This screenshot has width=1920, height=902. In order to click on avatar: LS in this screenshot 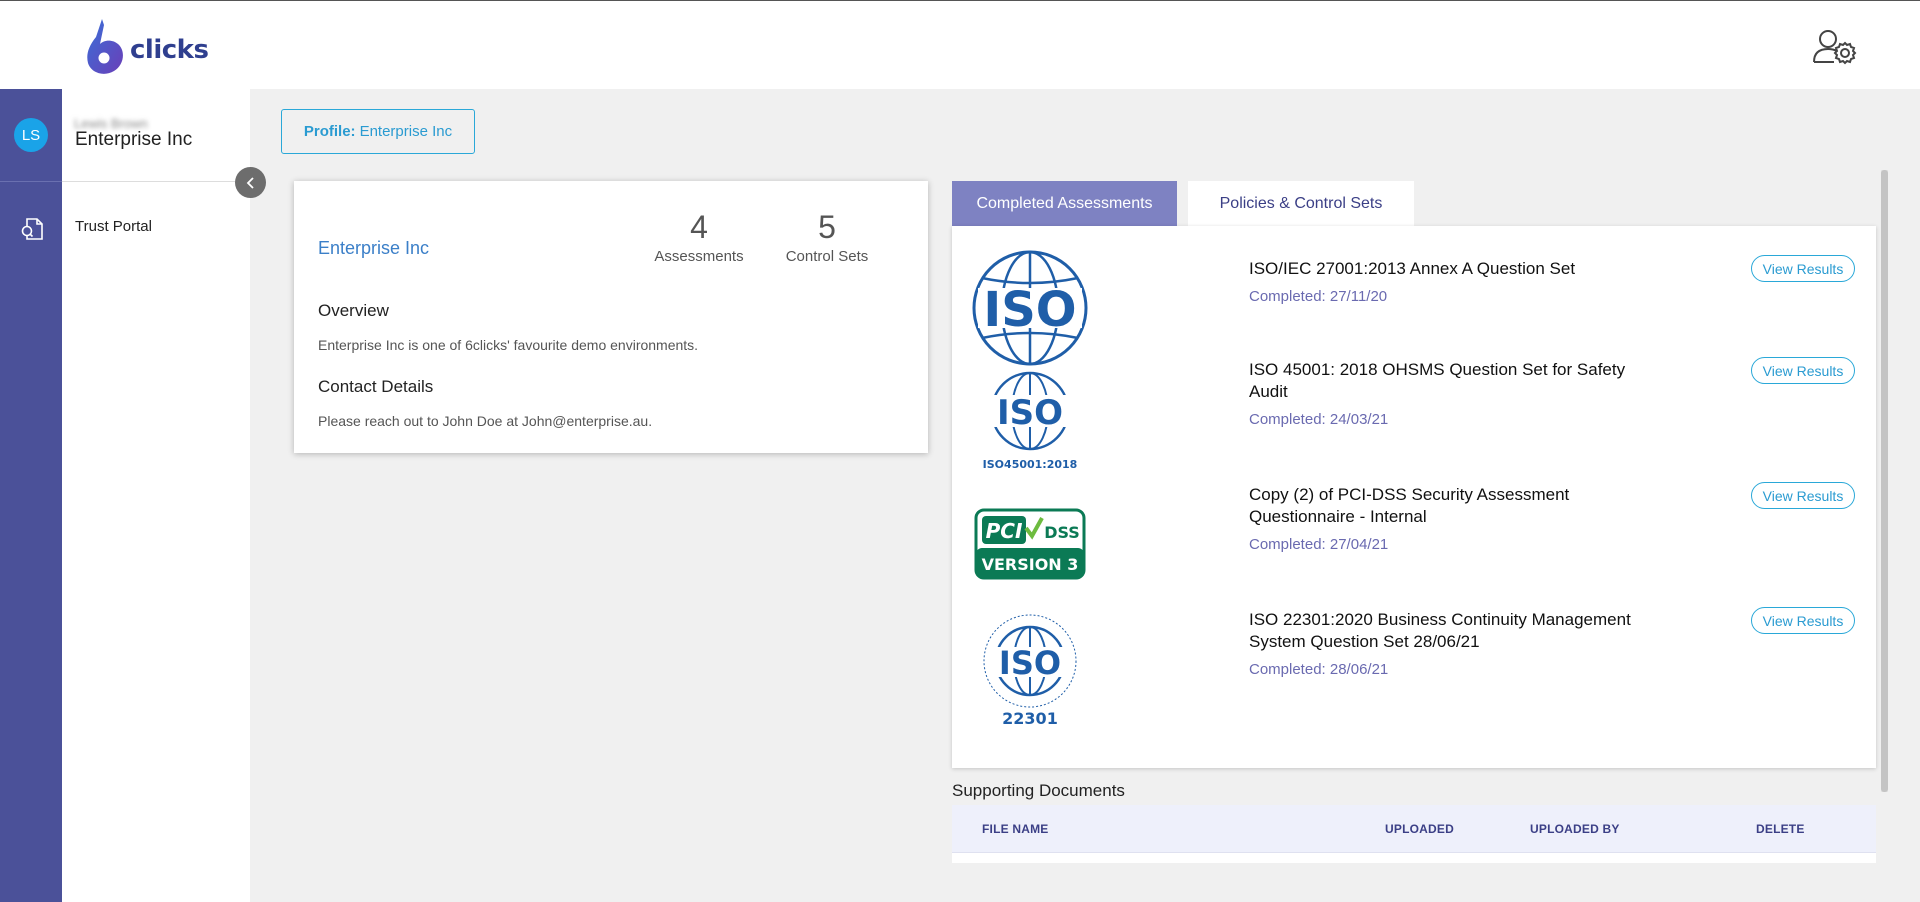, I will do `click(31, 135)`.